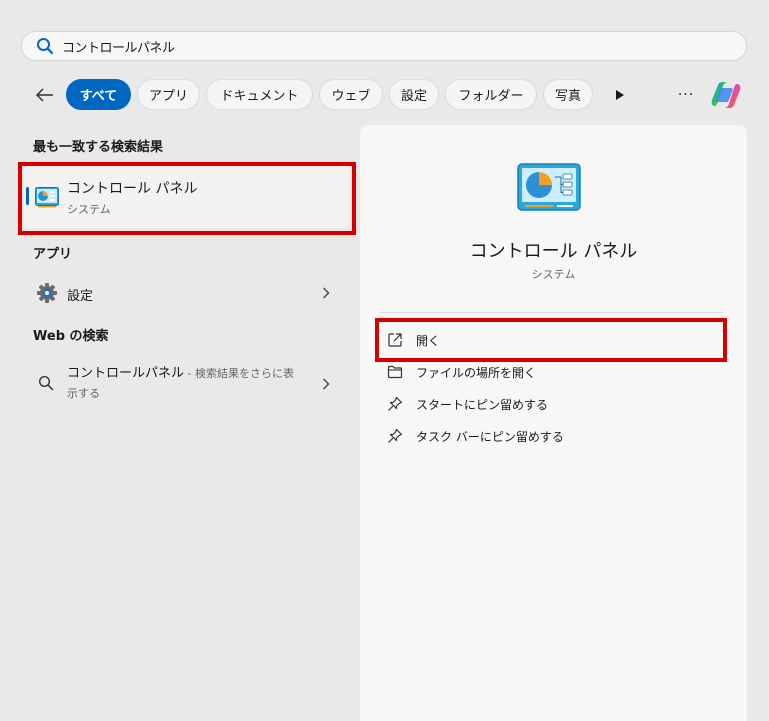  Describe the element at coordinates (428, 341) in the screenshot. I see `action-open-label: 開く` at that location.